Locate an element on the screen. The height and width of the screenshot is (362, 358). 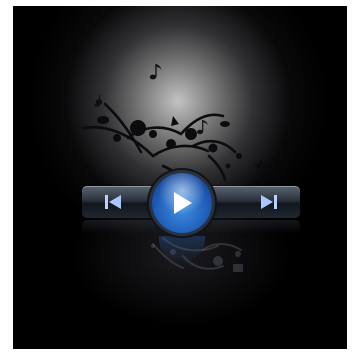
next-track-button is located at coordinates (269, 202).